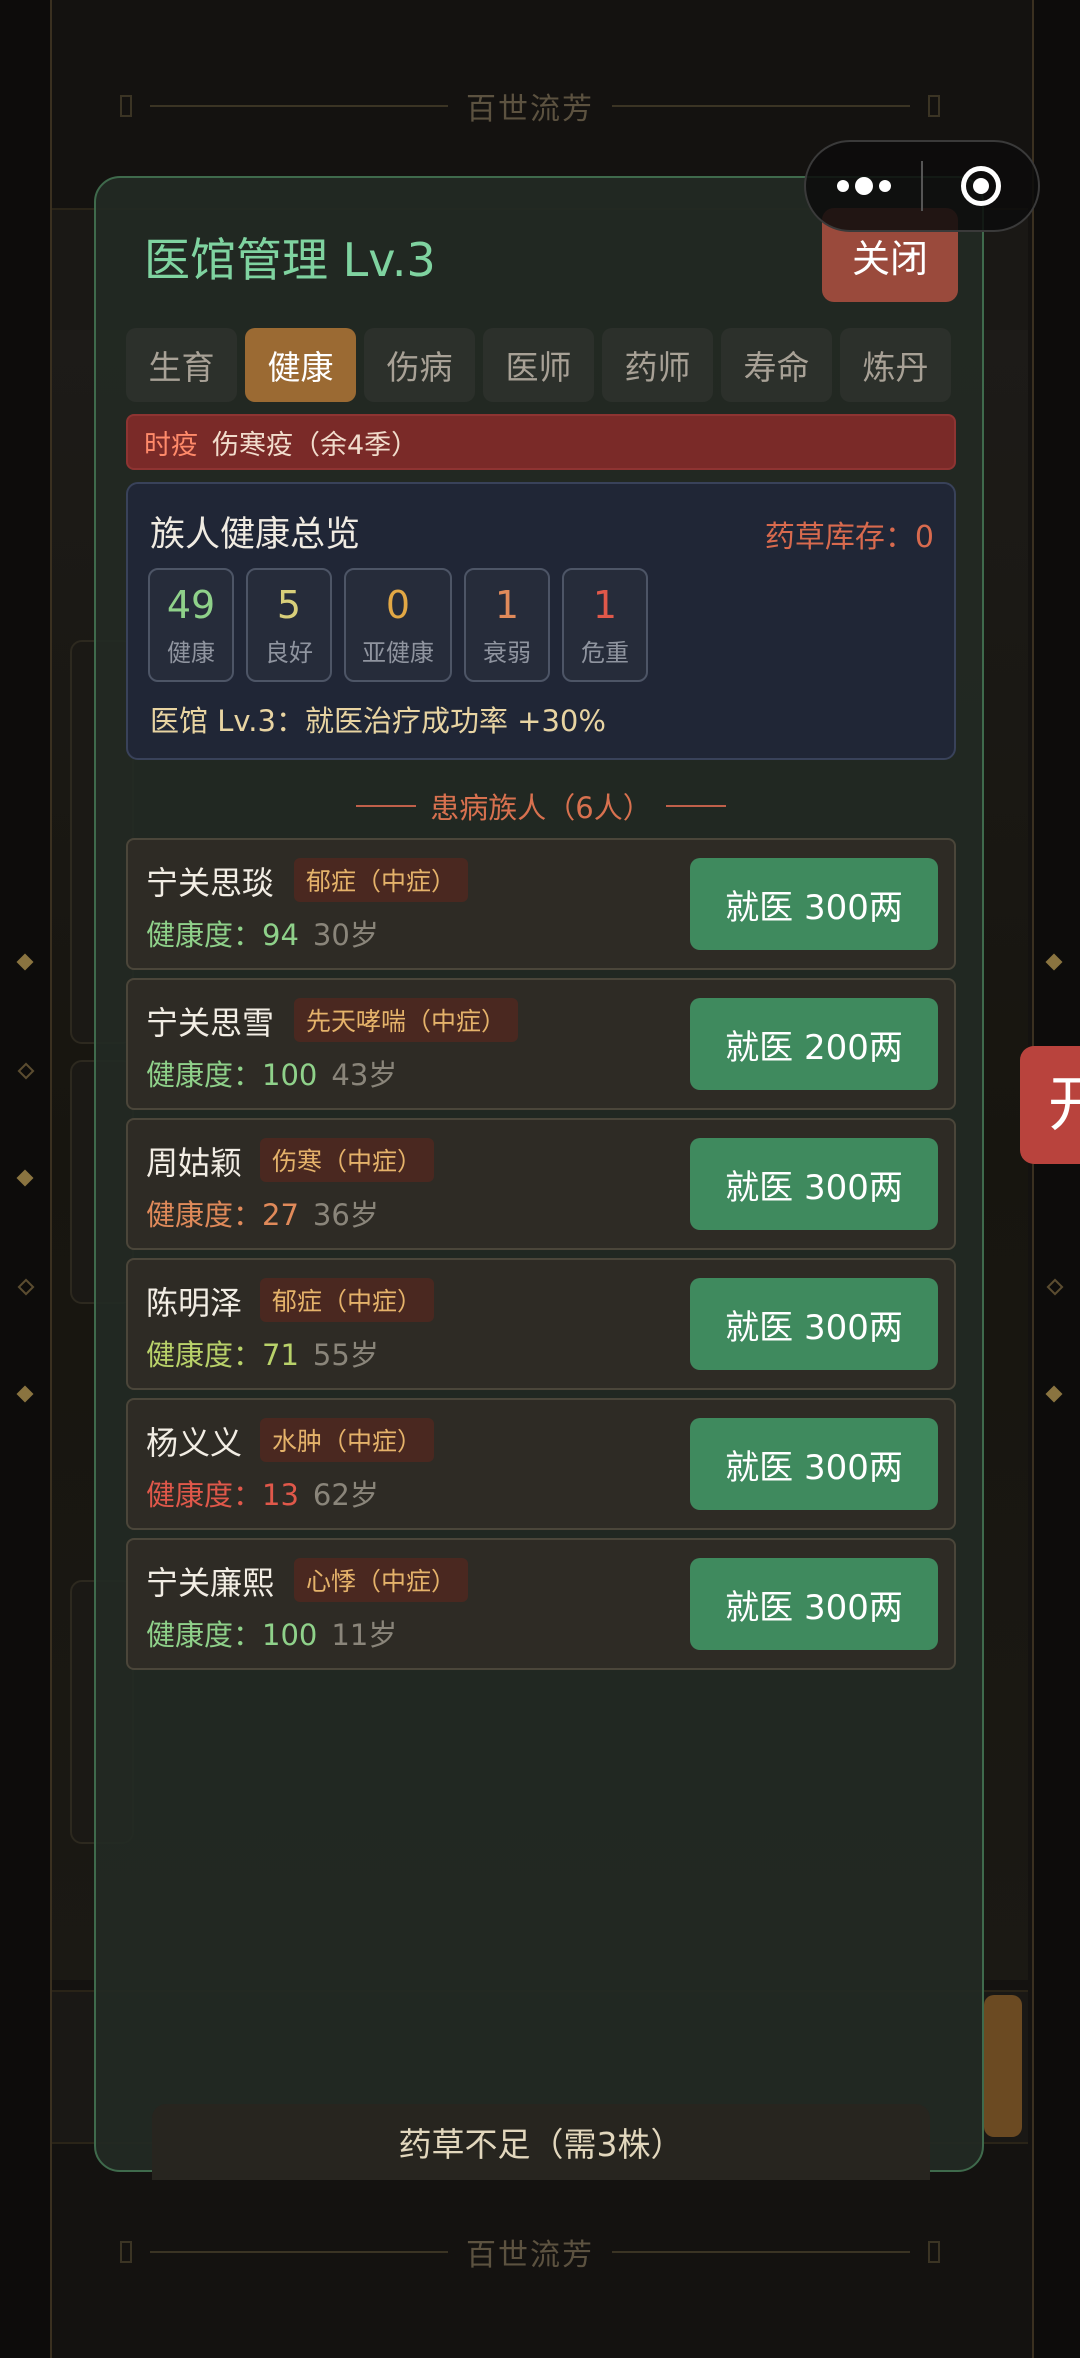  Describe the element at coordinates (347, 1300) in the screenshot. I see `illness-badge: 郁症（中症）` at that location.